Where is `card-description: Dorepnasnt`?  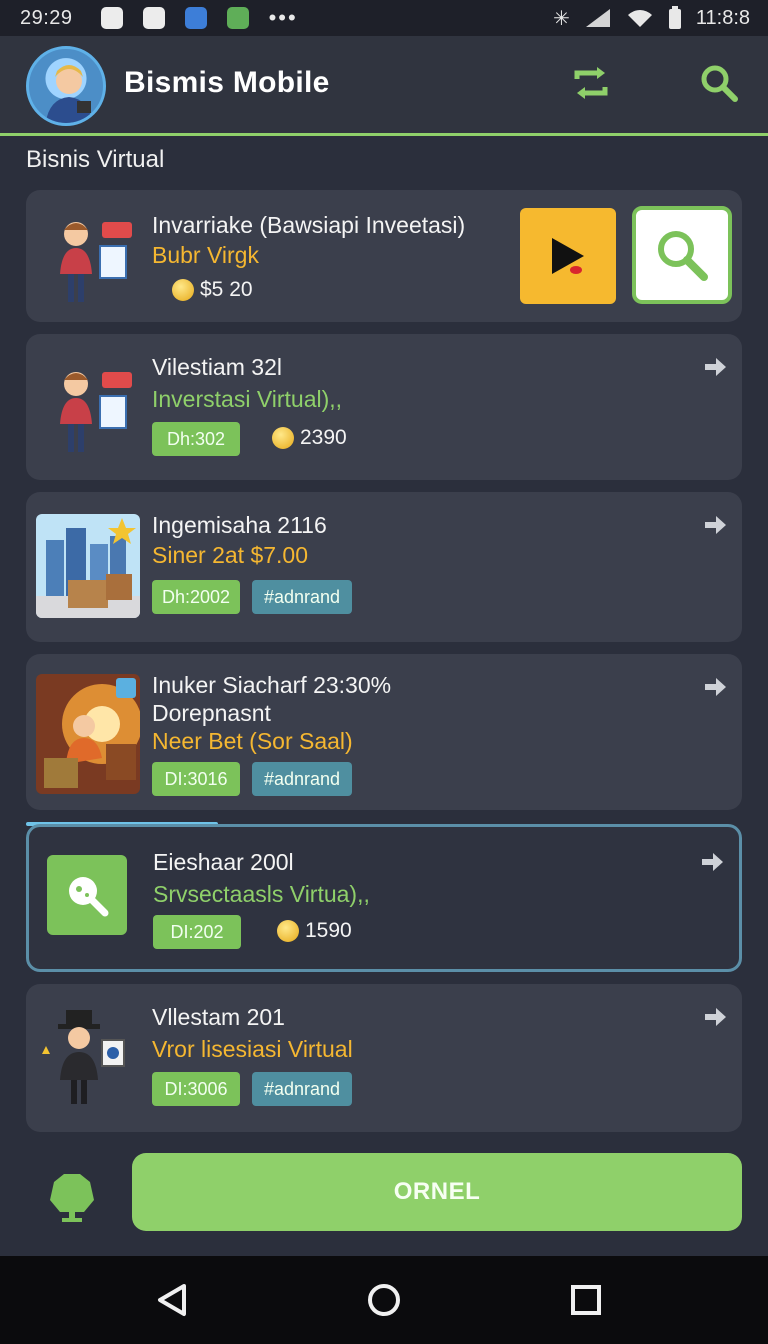 card-description: Dorepnasnt is located at coordinates (211, 713).